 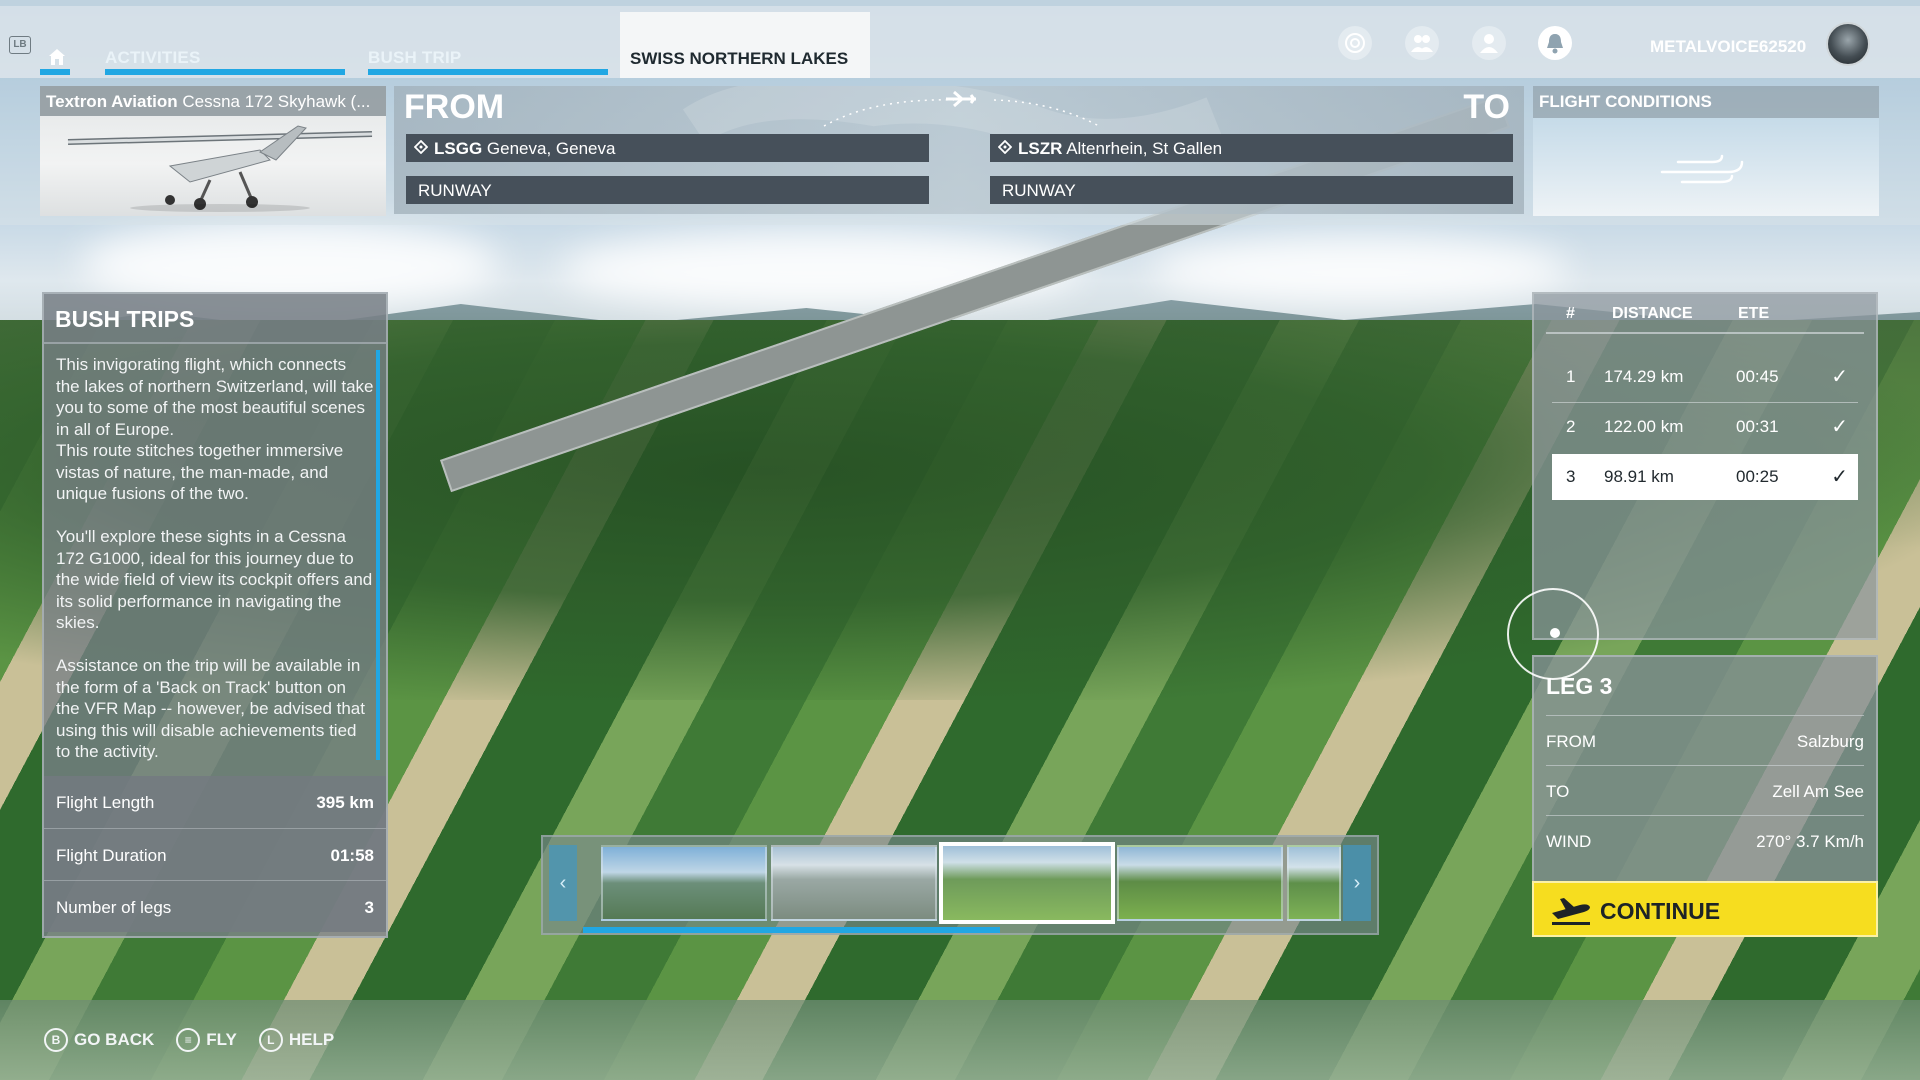 What do you see at coordinates (99, 1040) in the screenshot?
I see `go-back-button: B GO BACK` at bounding box center [99, 1040].